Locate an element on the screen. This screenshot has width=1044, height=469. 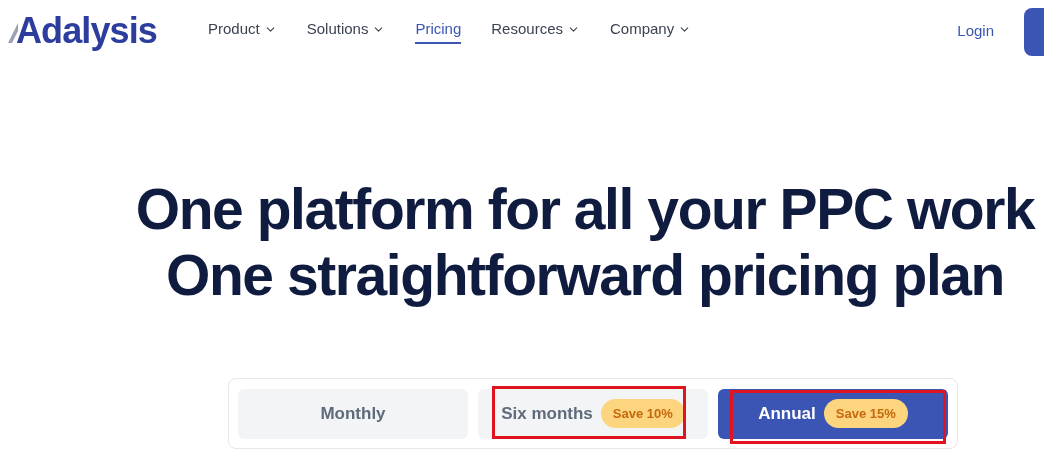
billing-tab: Six months Save 10% is located at coordinates (593, 413).